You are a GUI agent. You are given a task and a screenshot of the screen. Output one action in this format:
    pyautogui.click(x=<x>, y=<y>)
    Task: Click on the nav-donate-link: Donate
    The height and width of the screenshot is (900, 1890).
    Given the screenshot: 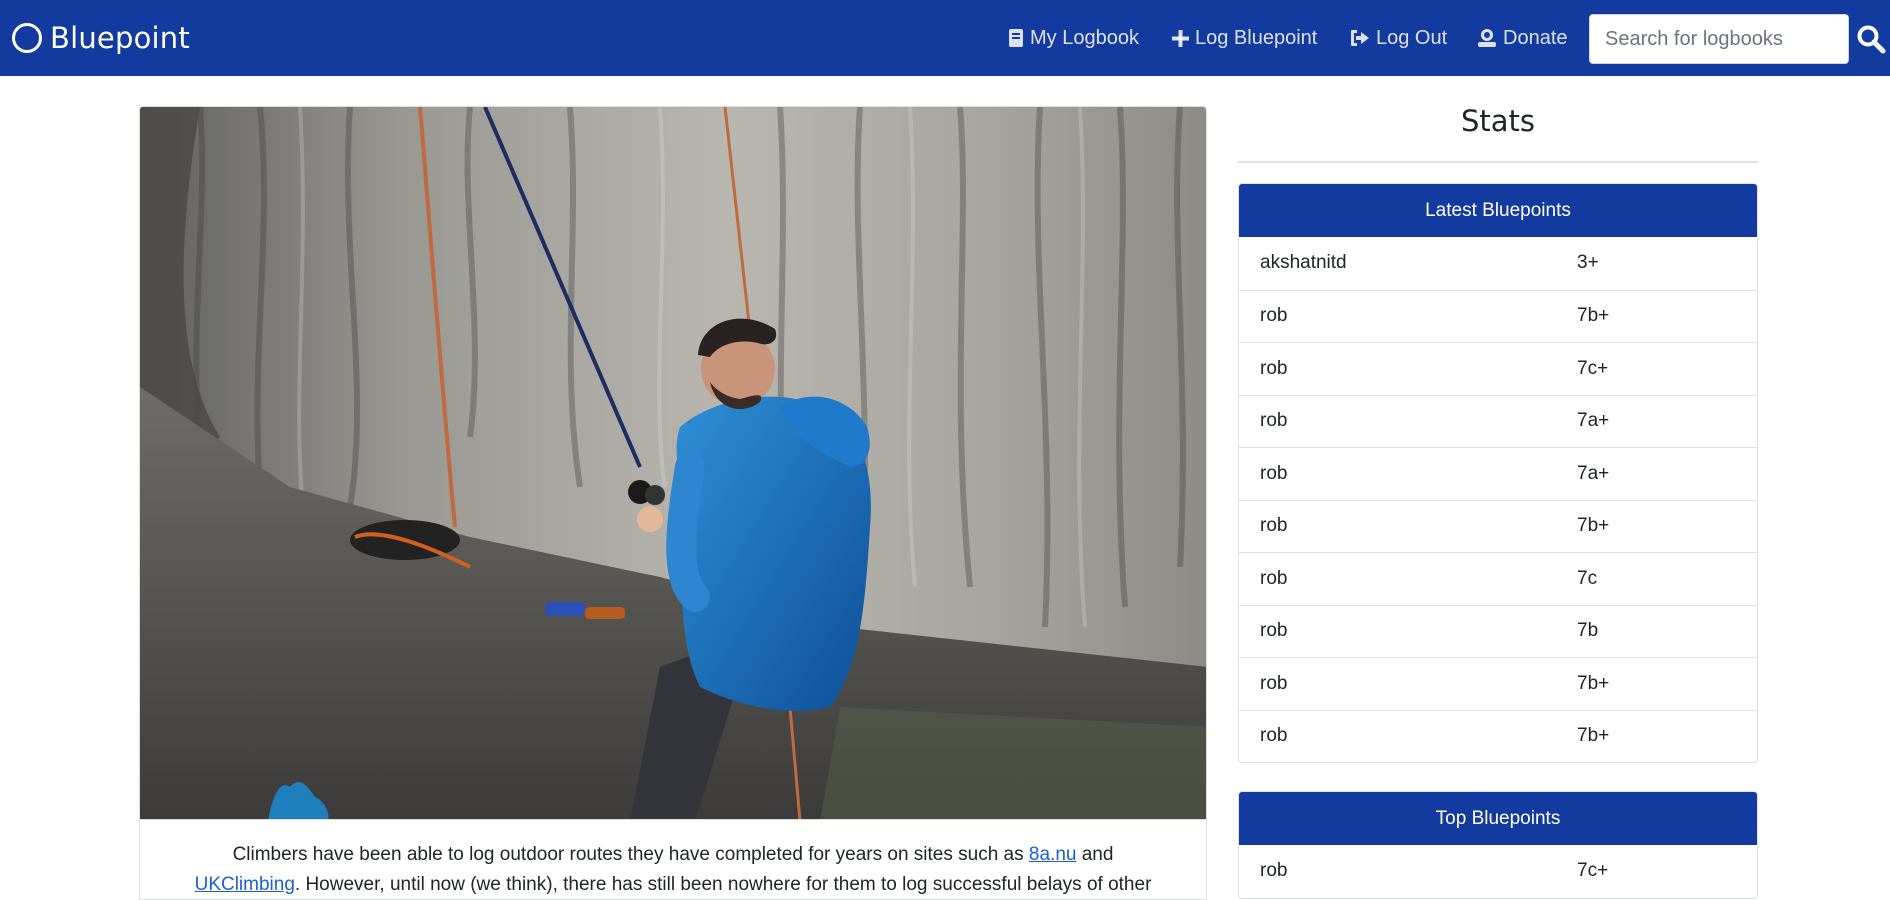 What is the action you would take?
    pyautogui.click(x=1522, y=38)
    